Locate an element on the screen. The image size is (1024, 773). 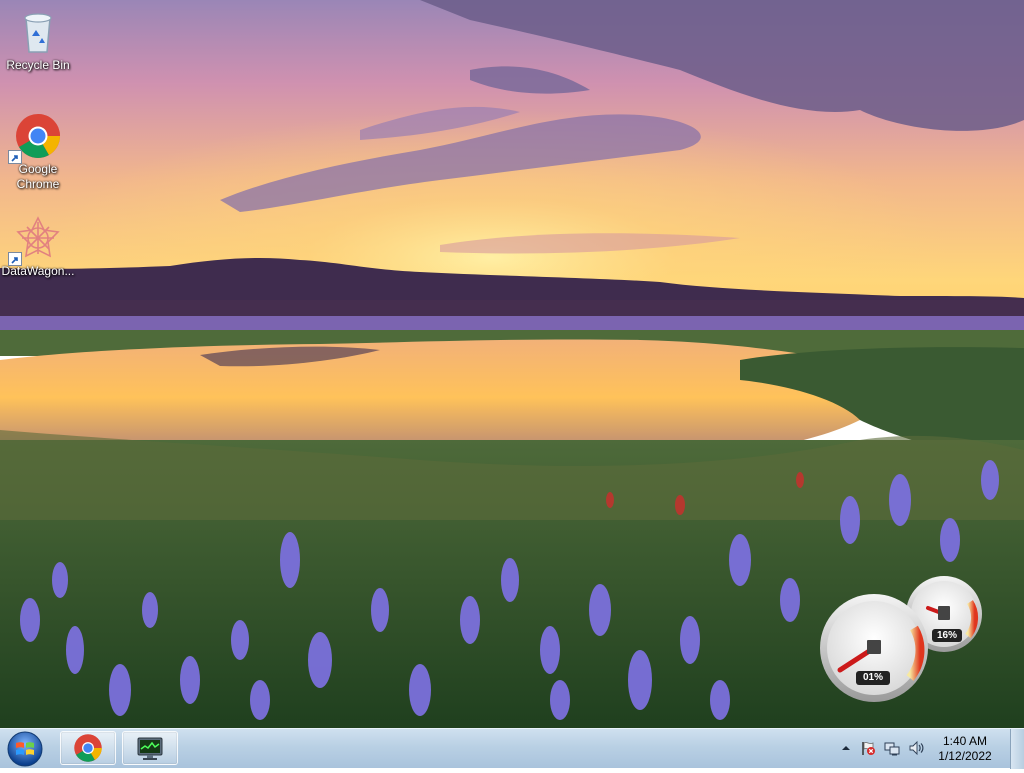
taskbar-button-chrome is located at coordinates (88, 748).